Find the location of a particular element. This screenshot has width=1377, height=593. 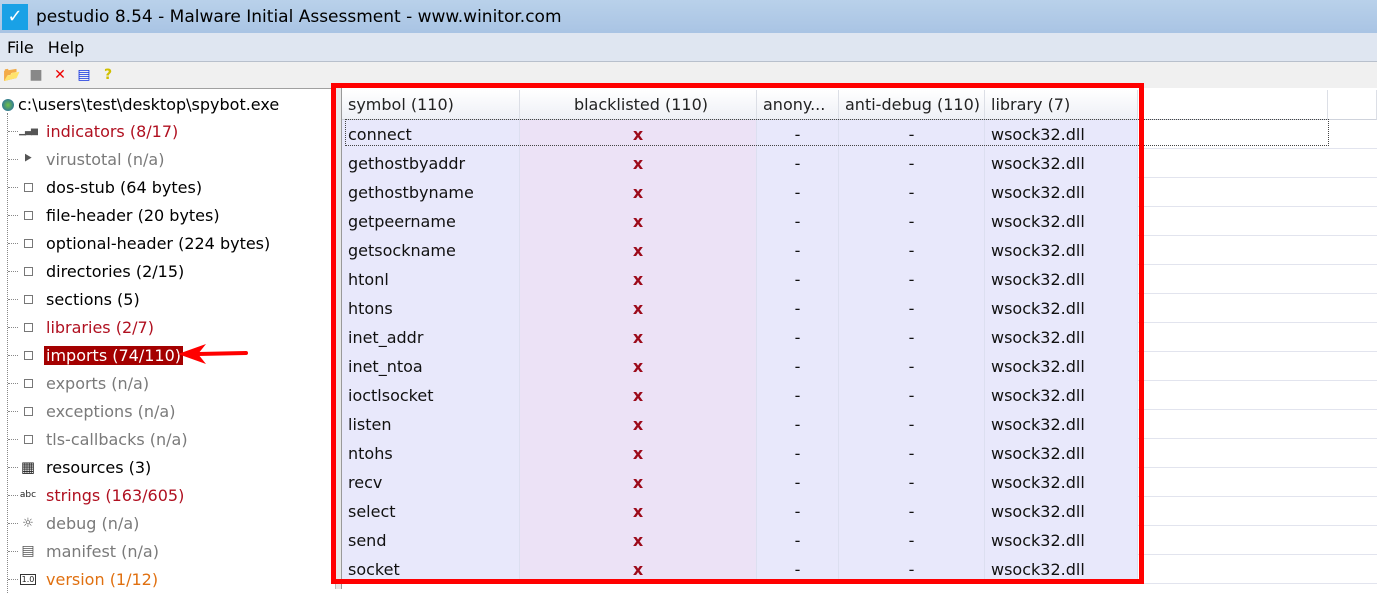

tree-item-sections: sections (5) is located at coordinates (75, 299).